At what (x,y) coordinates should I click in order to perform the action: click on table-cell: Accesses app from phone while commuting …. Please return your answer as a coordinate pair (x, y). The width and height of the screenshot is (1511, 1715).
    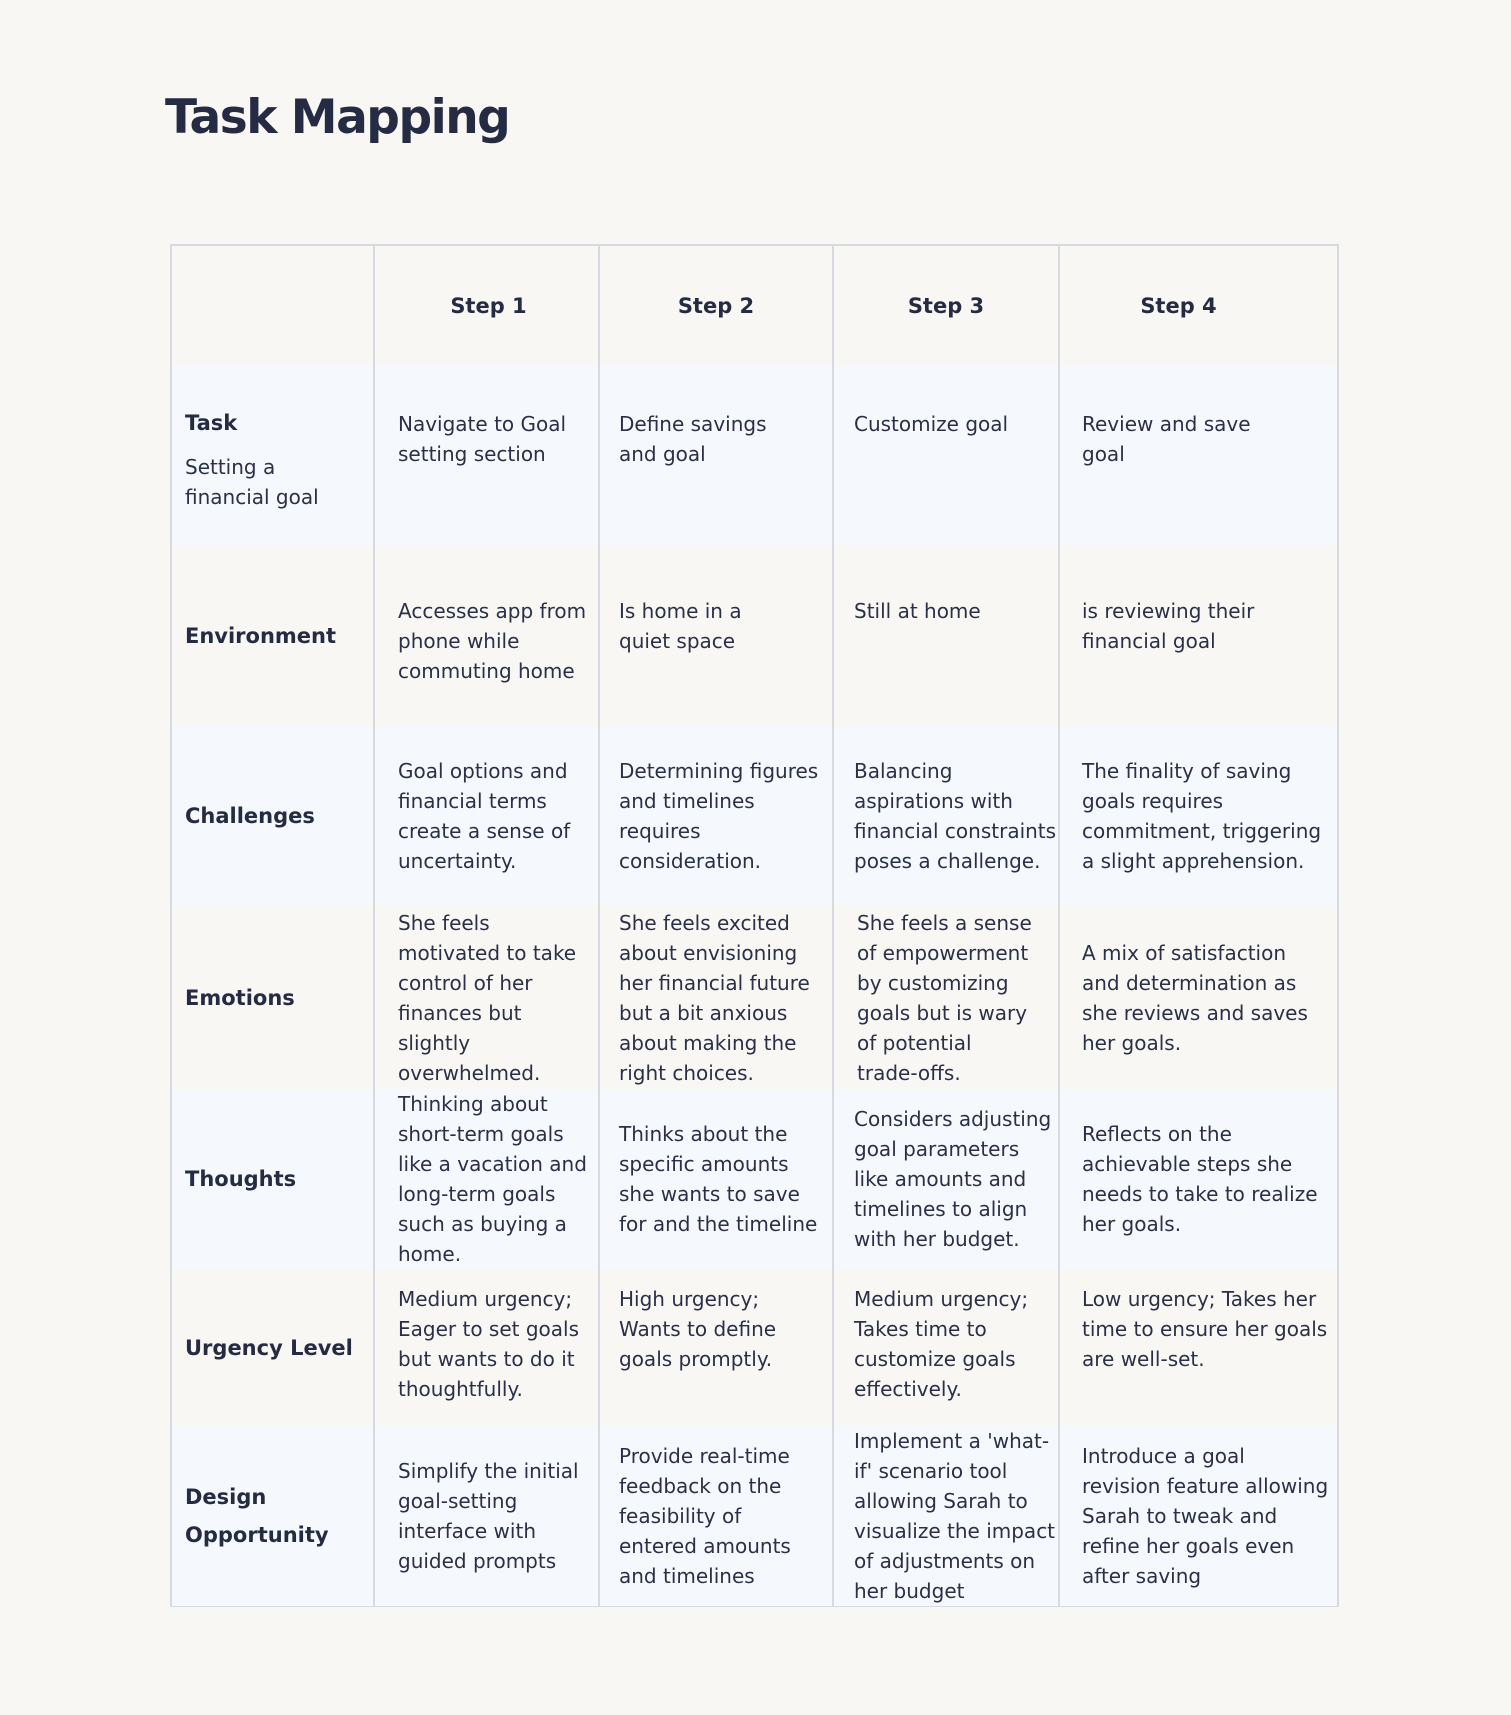
    Looking at the image, I should click on (486, 636).